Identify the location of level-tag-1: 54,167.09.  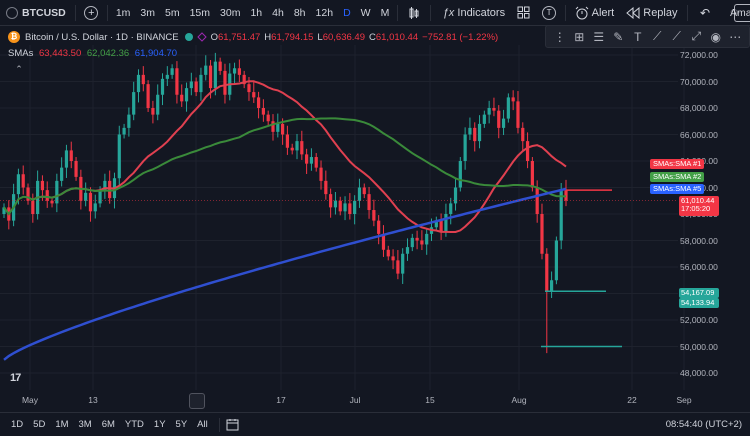
(699, 293).